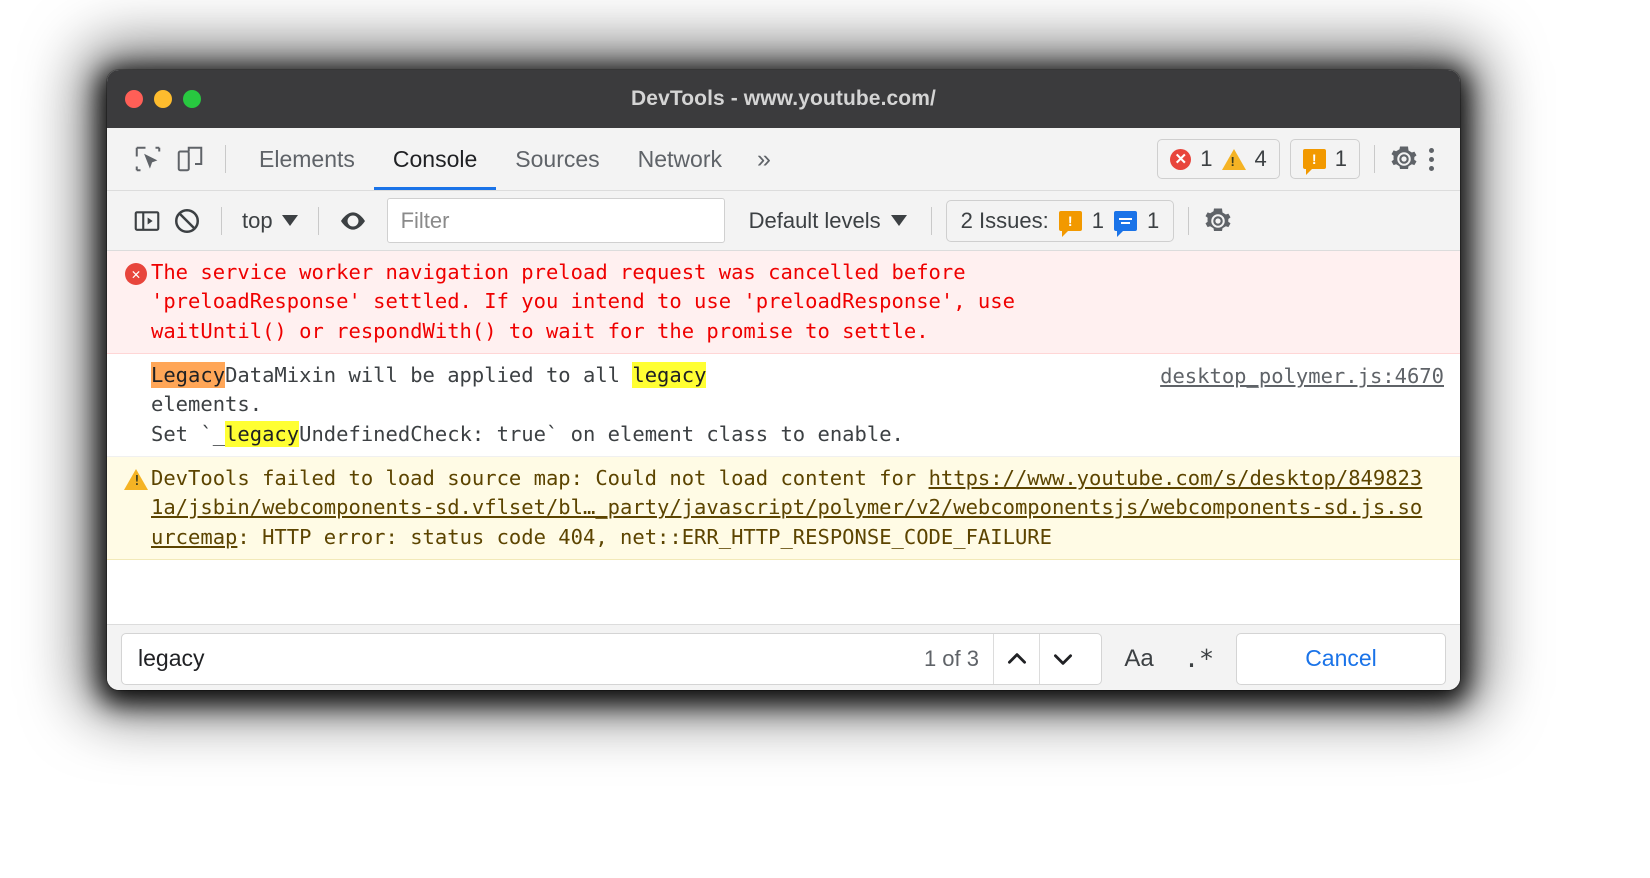 Image resolution: width=1650 pixels, height=878 pixels. Describe the element at coordinates (353, 221) in the screenshot. I see `live-expression-eye-icon` at that location.